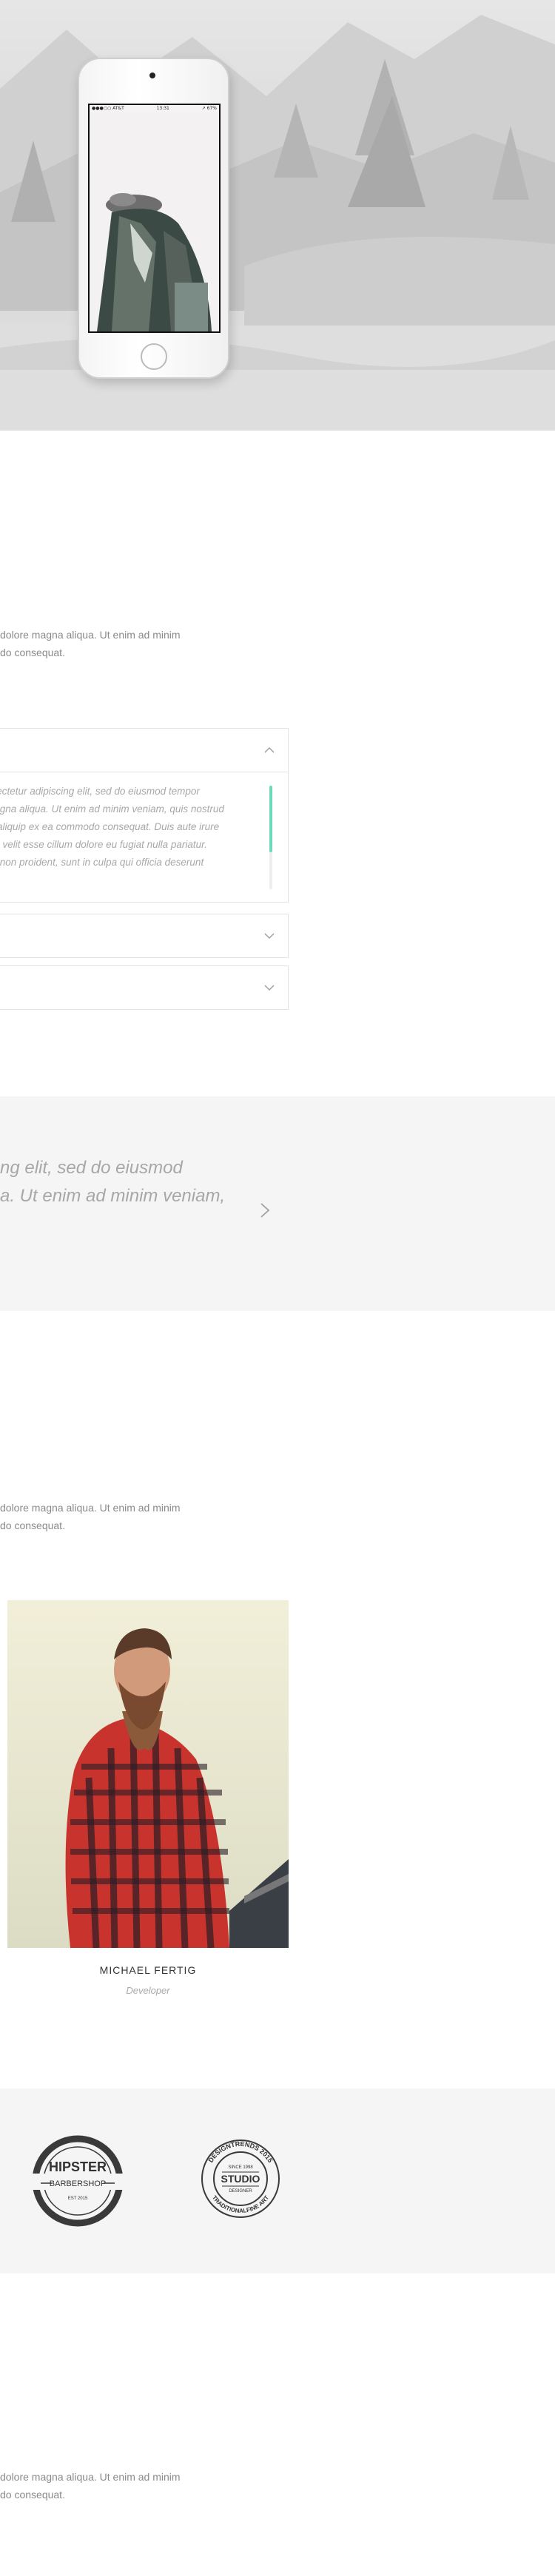 This screenshot has height=2576, width=555. Describe the element at coordinates (240, 2167) in the screenshot. I see `studio-logo-since: SINCE 1998` at that location.